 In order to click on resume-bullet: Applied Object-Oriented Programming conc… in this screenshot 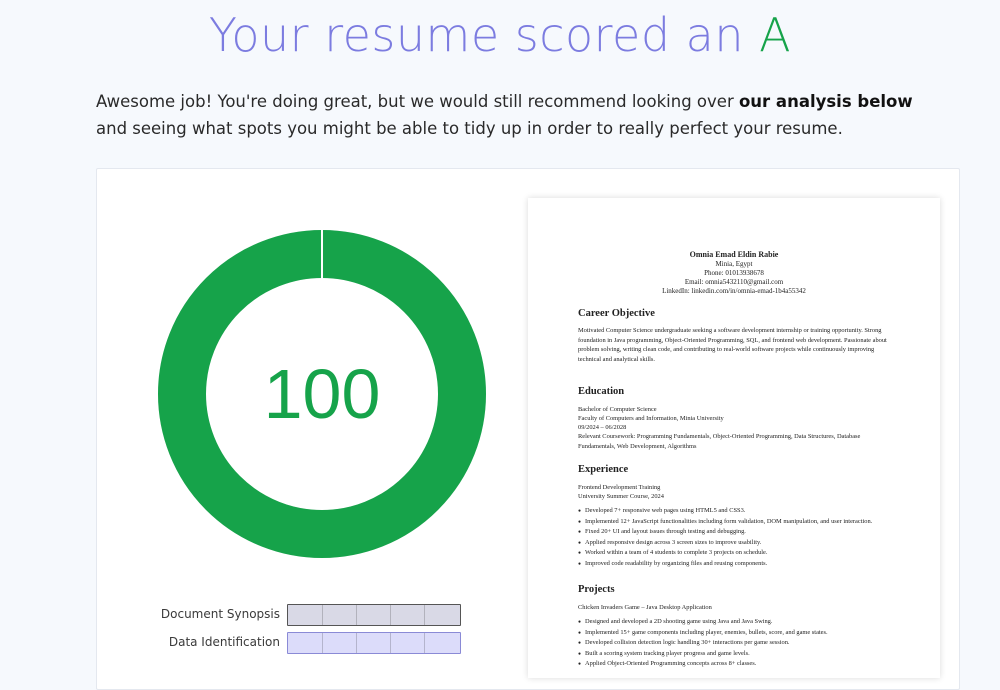, I will do `click(735, 664)`.